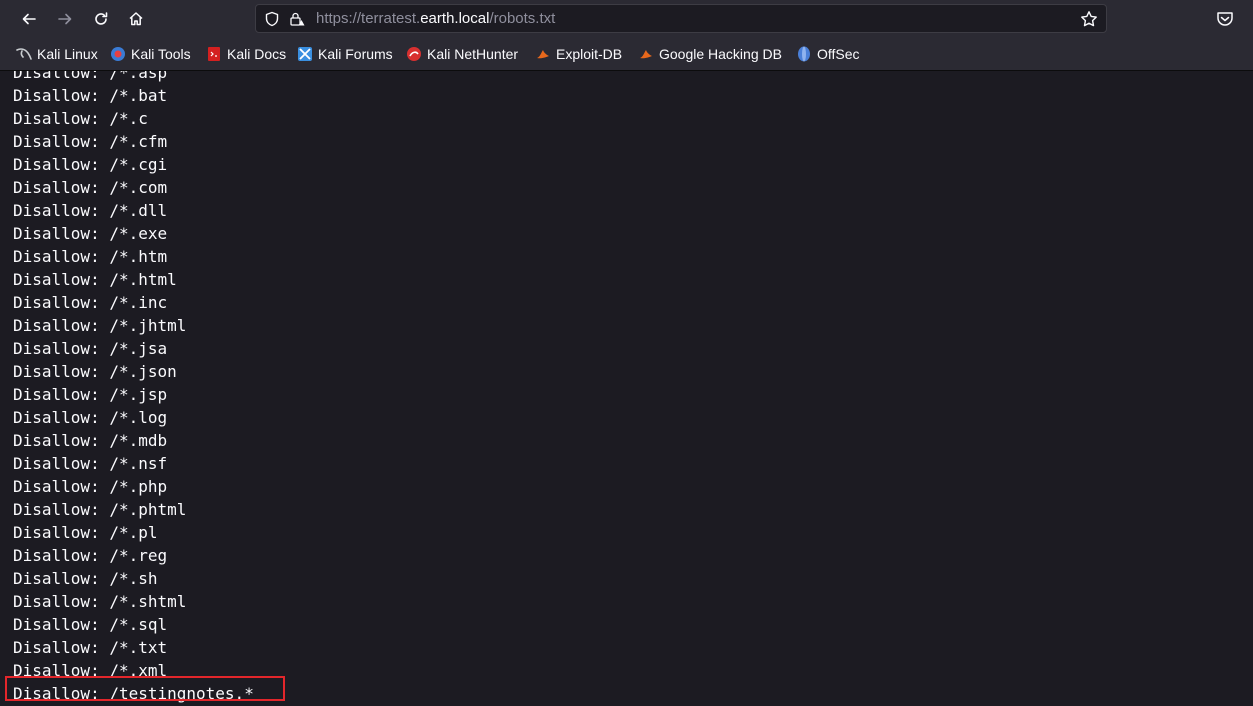 This screenshot has width=1253, height=706. I want to click on robots-line: Disallow: /*.sql, so click(90, 624).